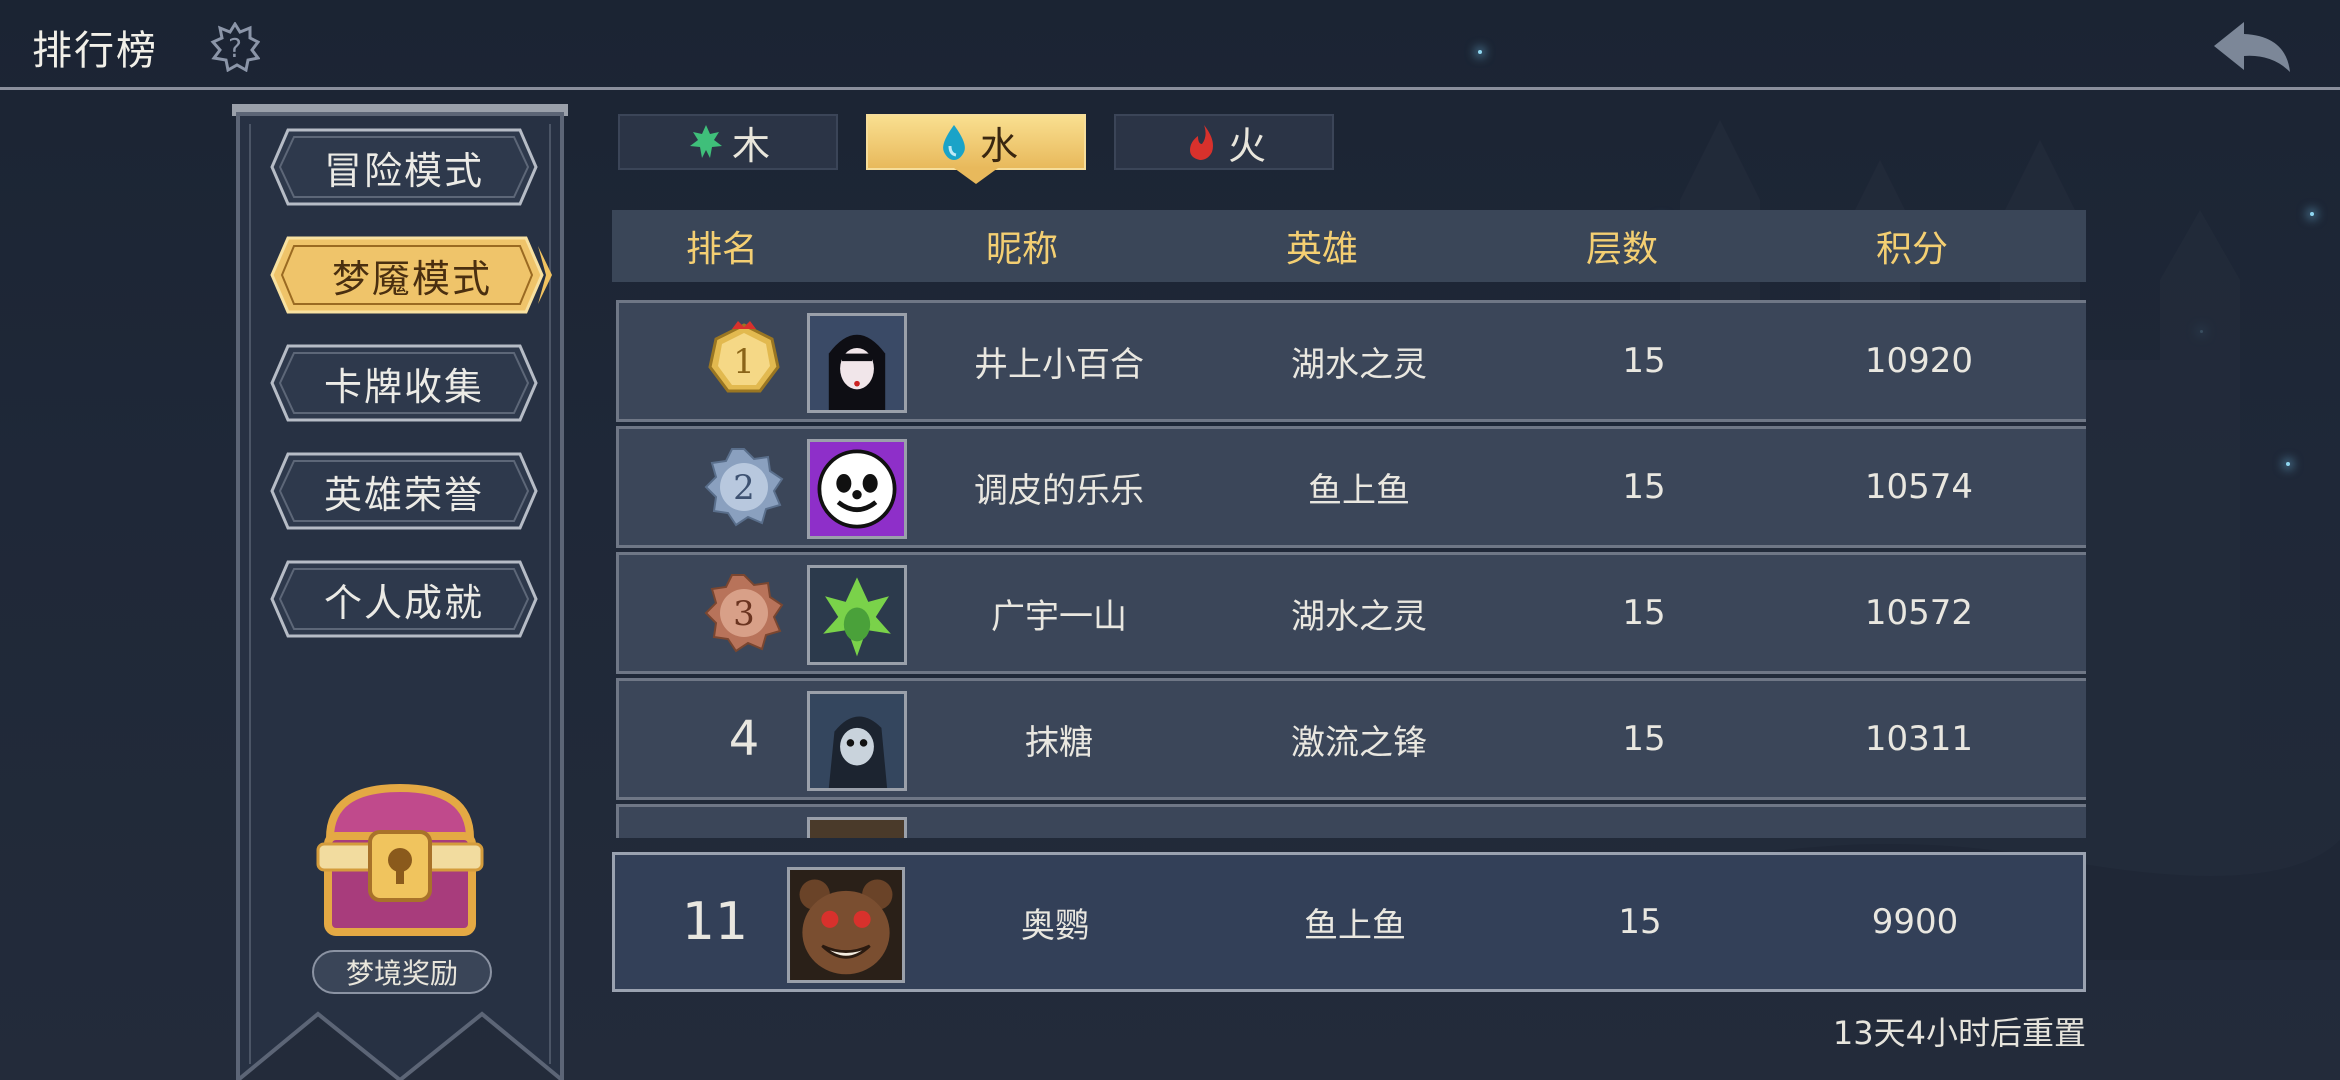 Image resolution: width=2340 pixels, height=1080 pixels. Describe the element at coordinates (1201, 142) in the screenshot. I see `fire-icon` at that location.